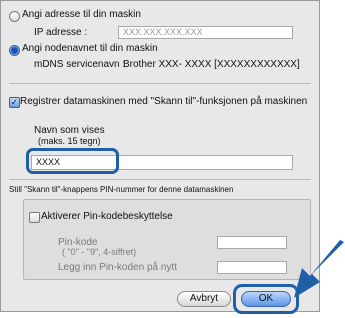 Image resolution: width=345 pixels, height=318 pixels. Describe the element at coordinates (69, 141) in the screenshot. I see `display-name-hint: (maks. 15 tegn)` at that location.